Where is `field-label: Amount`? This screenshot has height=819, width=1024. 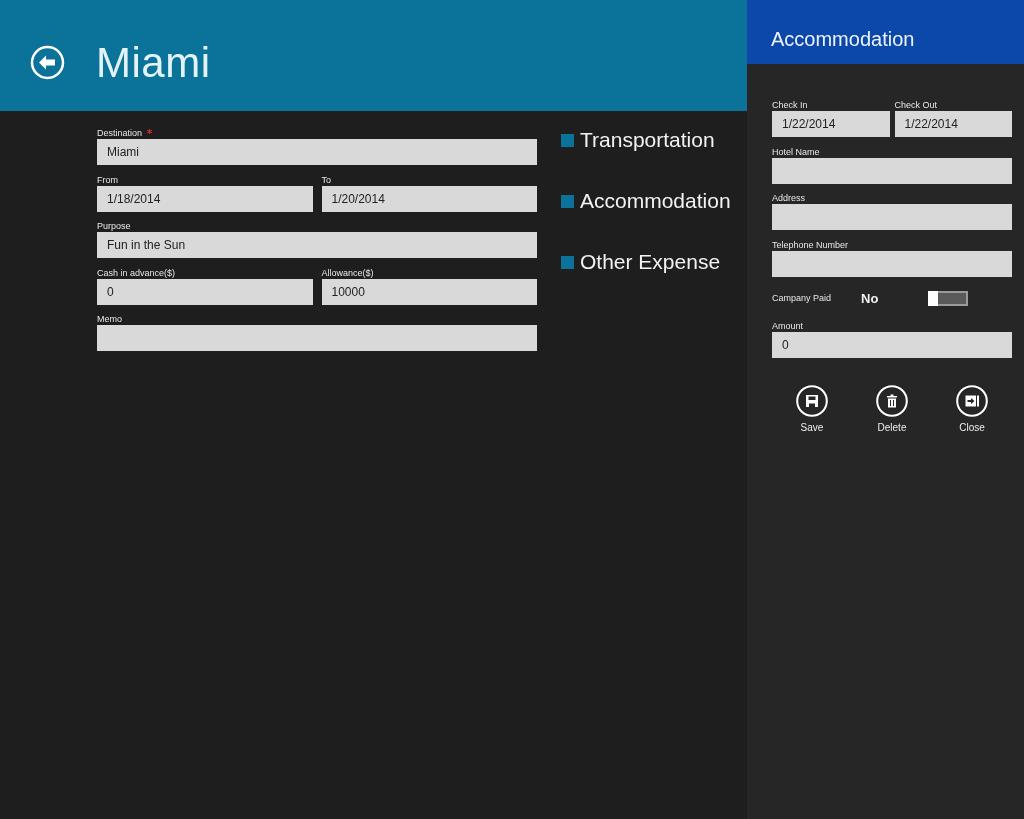 field-label: Amount is located at coordinates (788, 325).